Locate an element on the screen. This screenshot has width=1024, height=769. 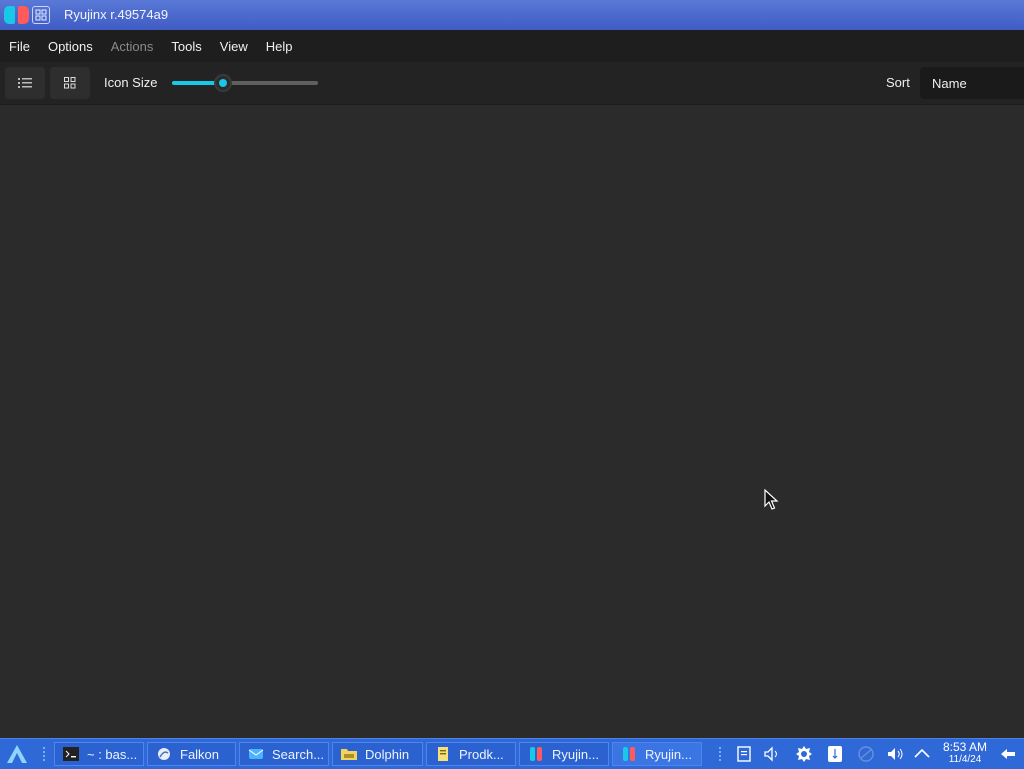
ryujinx-logo-icon is located at coordinates (17, 15).